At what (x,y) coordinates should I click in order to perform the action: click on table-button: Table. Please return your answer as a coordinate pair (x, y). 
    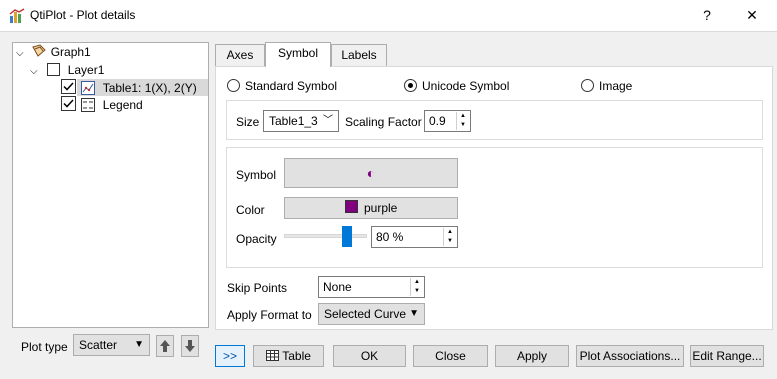
    Looking at the image, I should click on (288, 356).